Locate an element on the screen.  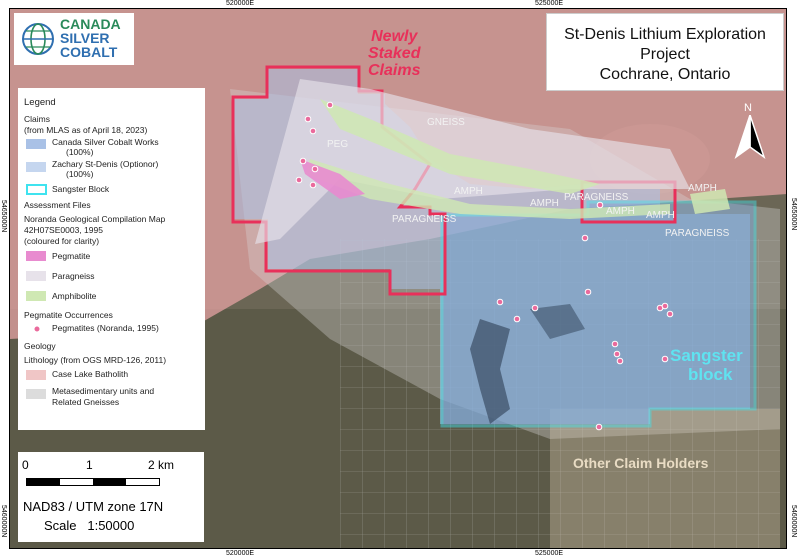
north-arrow-icon: N is located at coordinates (750, 130).